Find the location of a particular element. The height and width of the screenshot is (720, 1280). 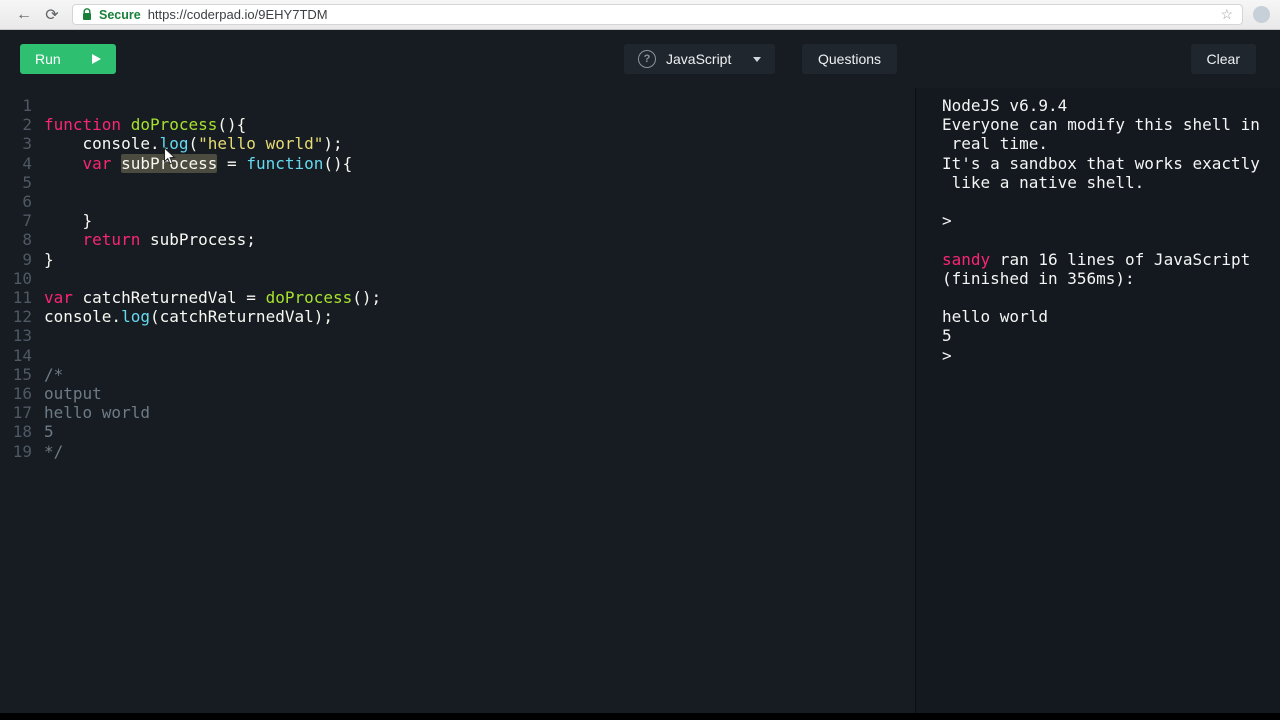

code-line: 16 output is located at coordinates (457, 393).